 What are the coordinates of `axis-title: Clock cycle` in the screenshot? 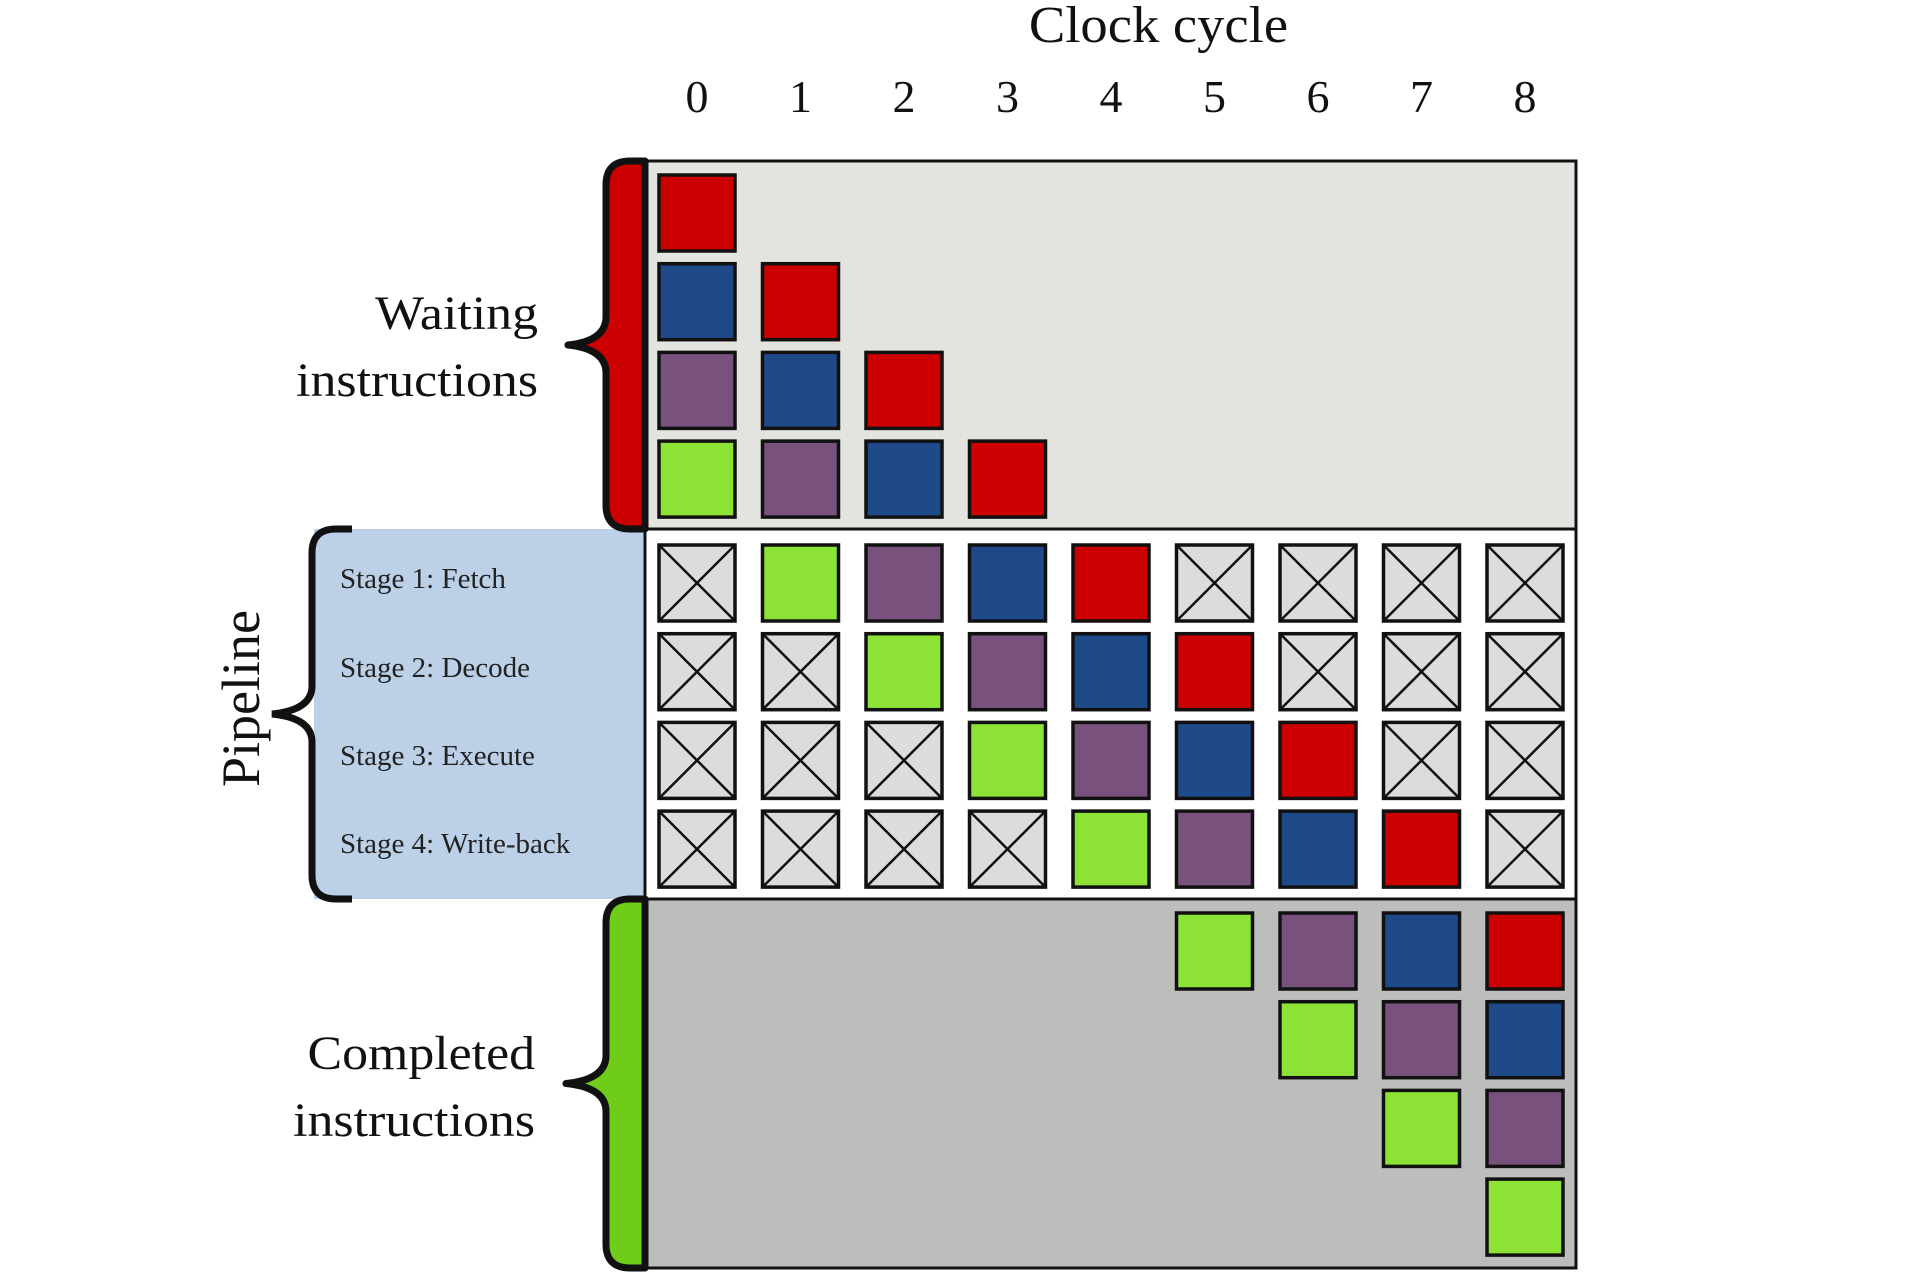 It's located at (1158, 27).